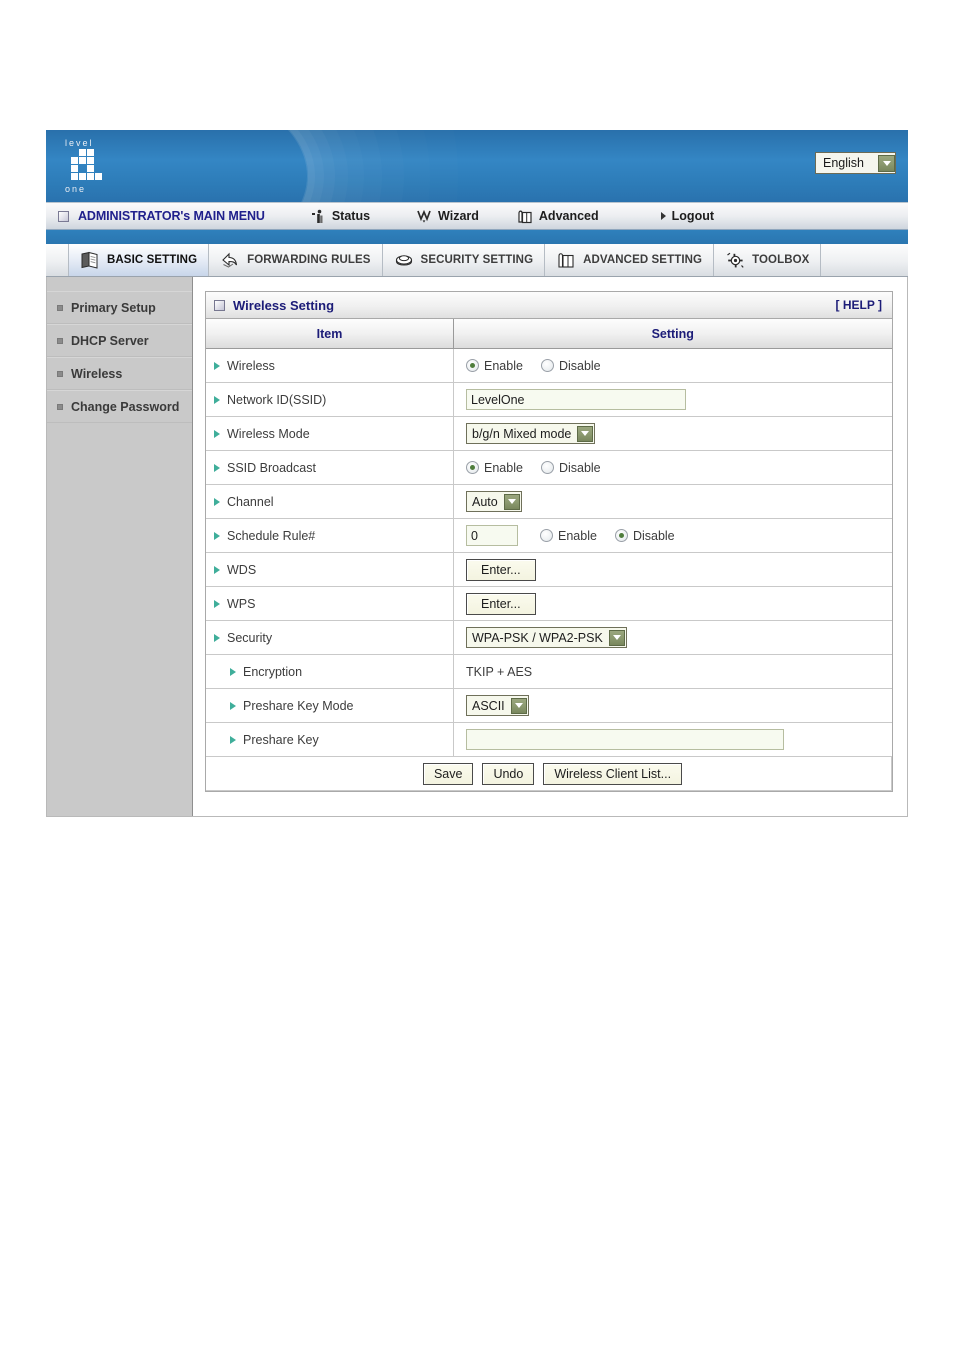  What do you see at coordinates (330, 467) in the screenshot?
I see `row-label-cell: SSID Broadcast` at bounding box center [330, 467].